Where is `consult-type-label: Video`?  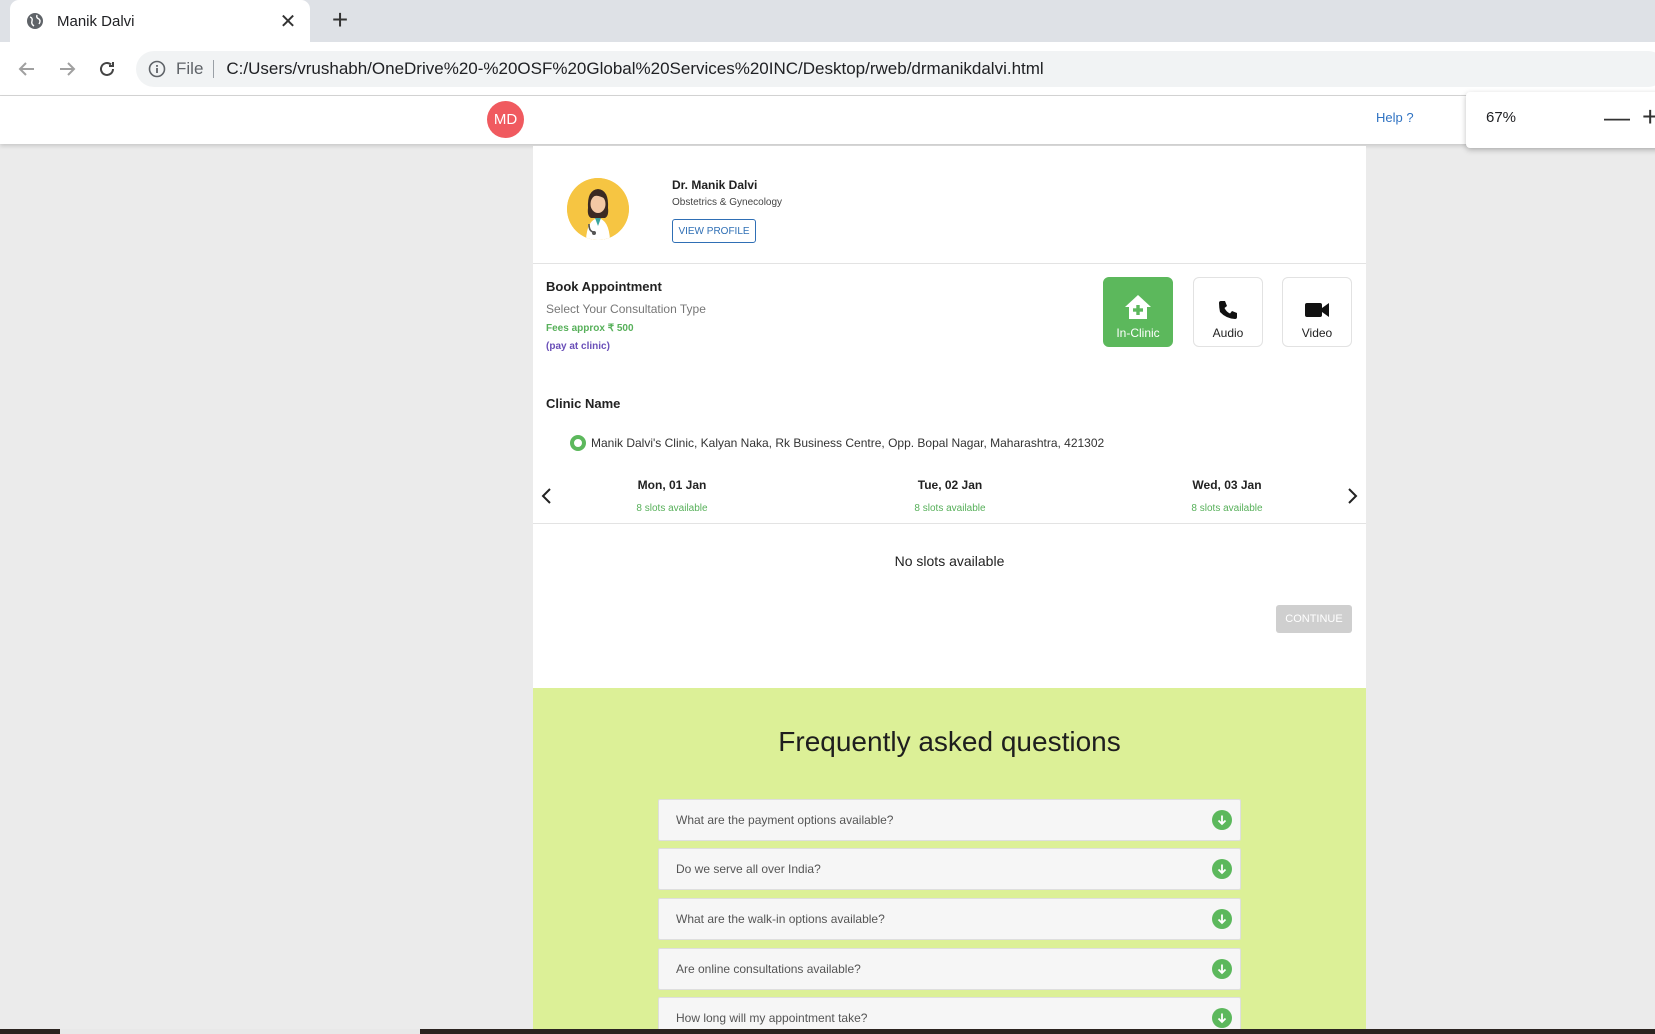 consult-type-label: Video is located at coordinates (1317, 333).